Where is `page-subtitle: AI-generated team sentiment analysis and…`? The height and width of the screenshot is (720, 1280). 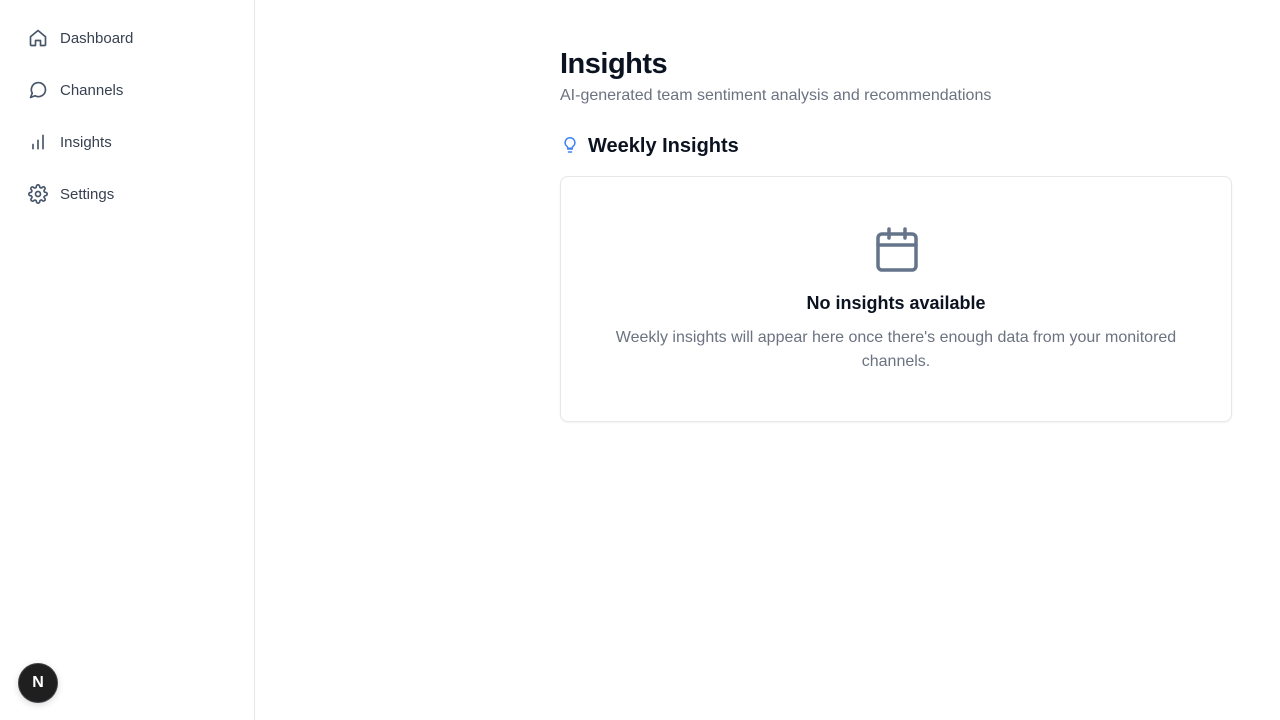 page-subtitle: AI-generated team sentiment analysis and… is located at coordinates (776, 95).